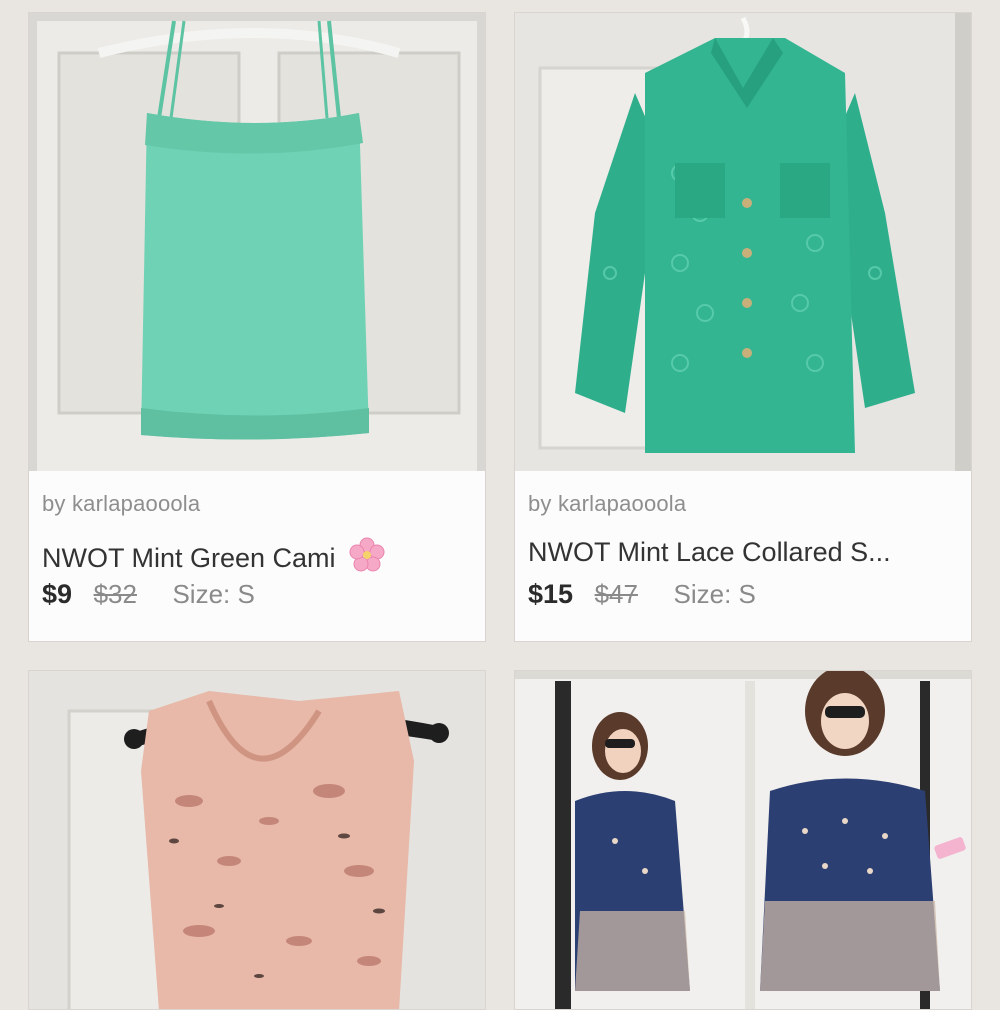  Describe the element at coordinates (57, 594) in the screenshot. I see `price: $9` at that location.